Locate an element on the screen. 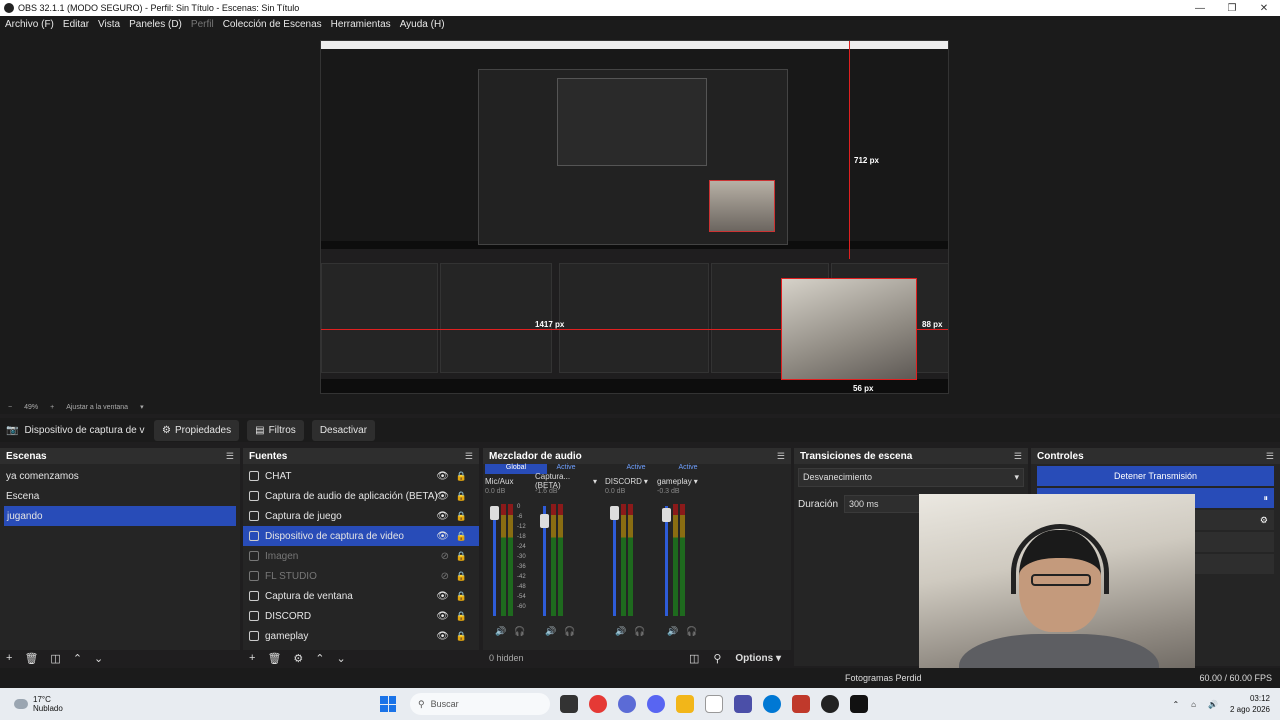  source-item: CHAT 👁 🔒 is located at coordinates (361, 476).